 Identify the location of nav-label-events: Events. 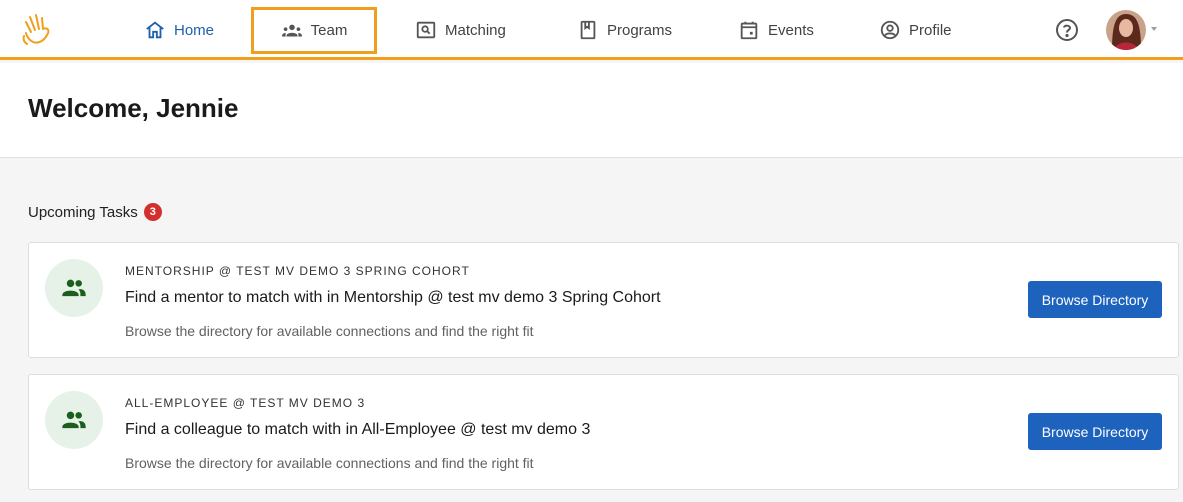
(791, 30).